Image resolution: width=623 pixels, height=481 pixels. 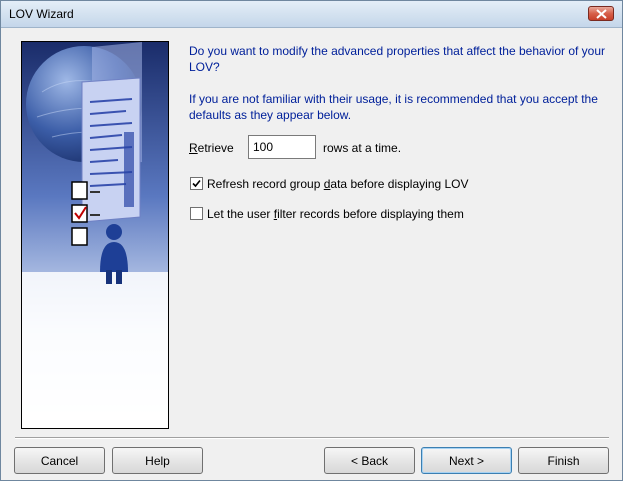 I want to click on finish-button: Finish, so click(x=563, y=460).